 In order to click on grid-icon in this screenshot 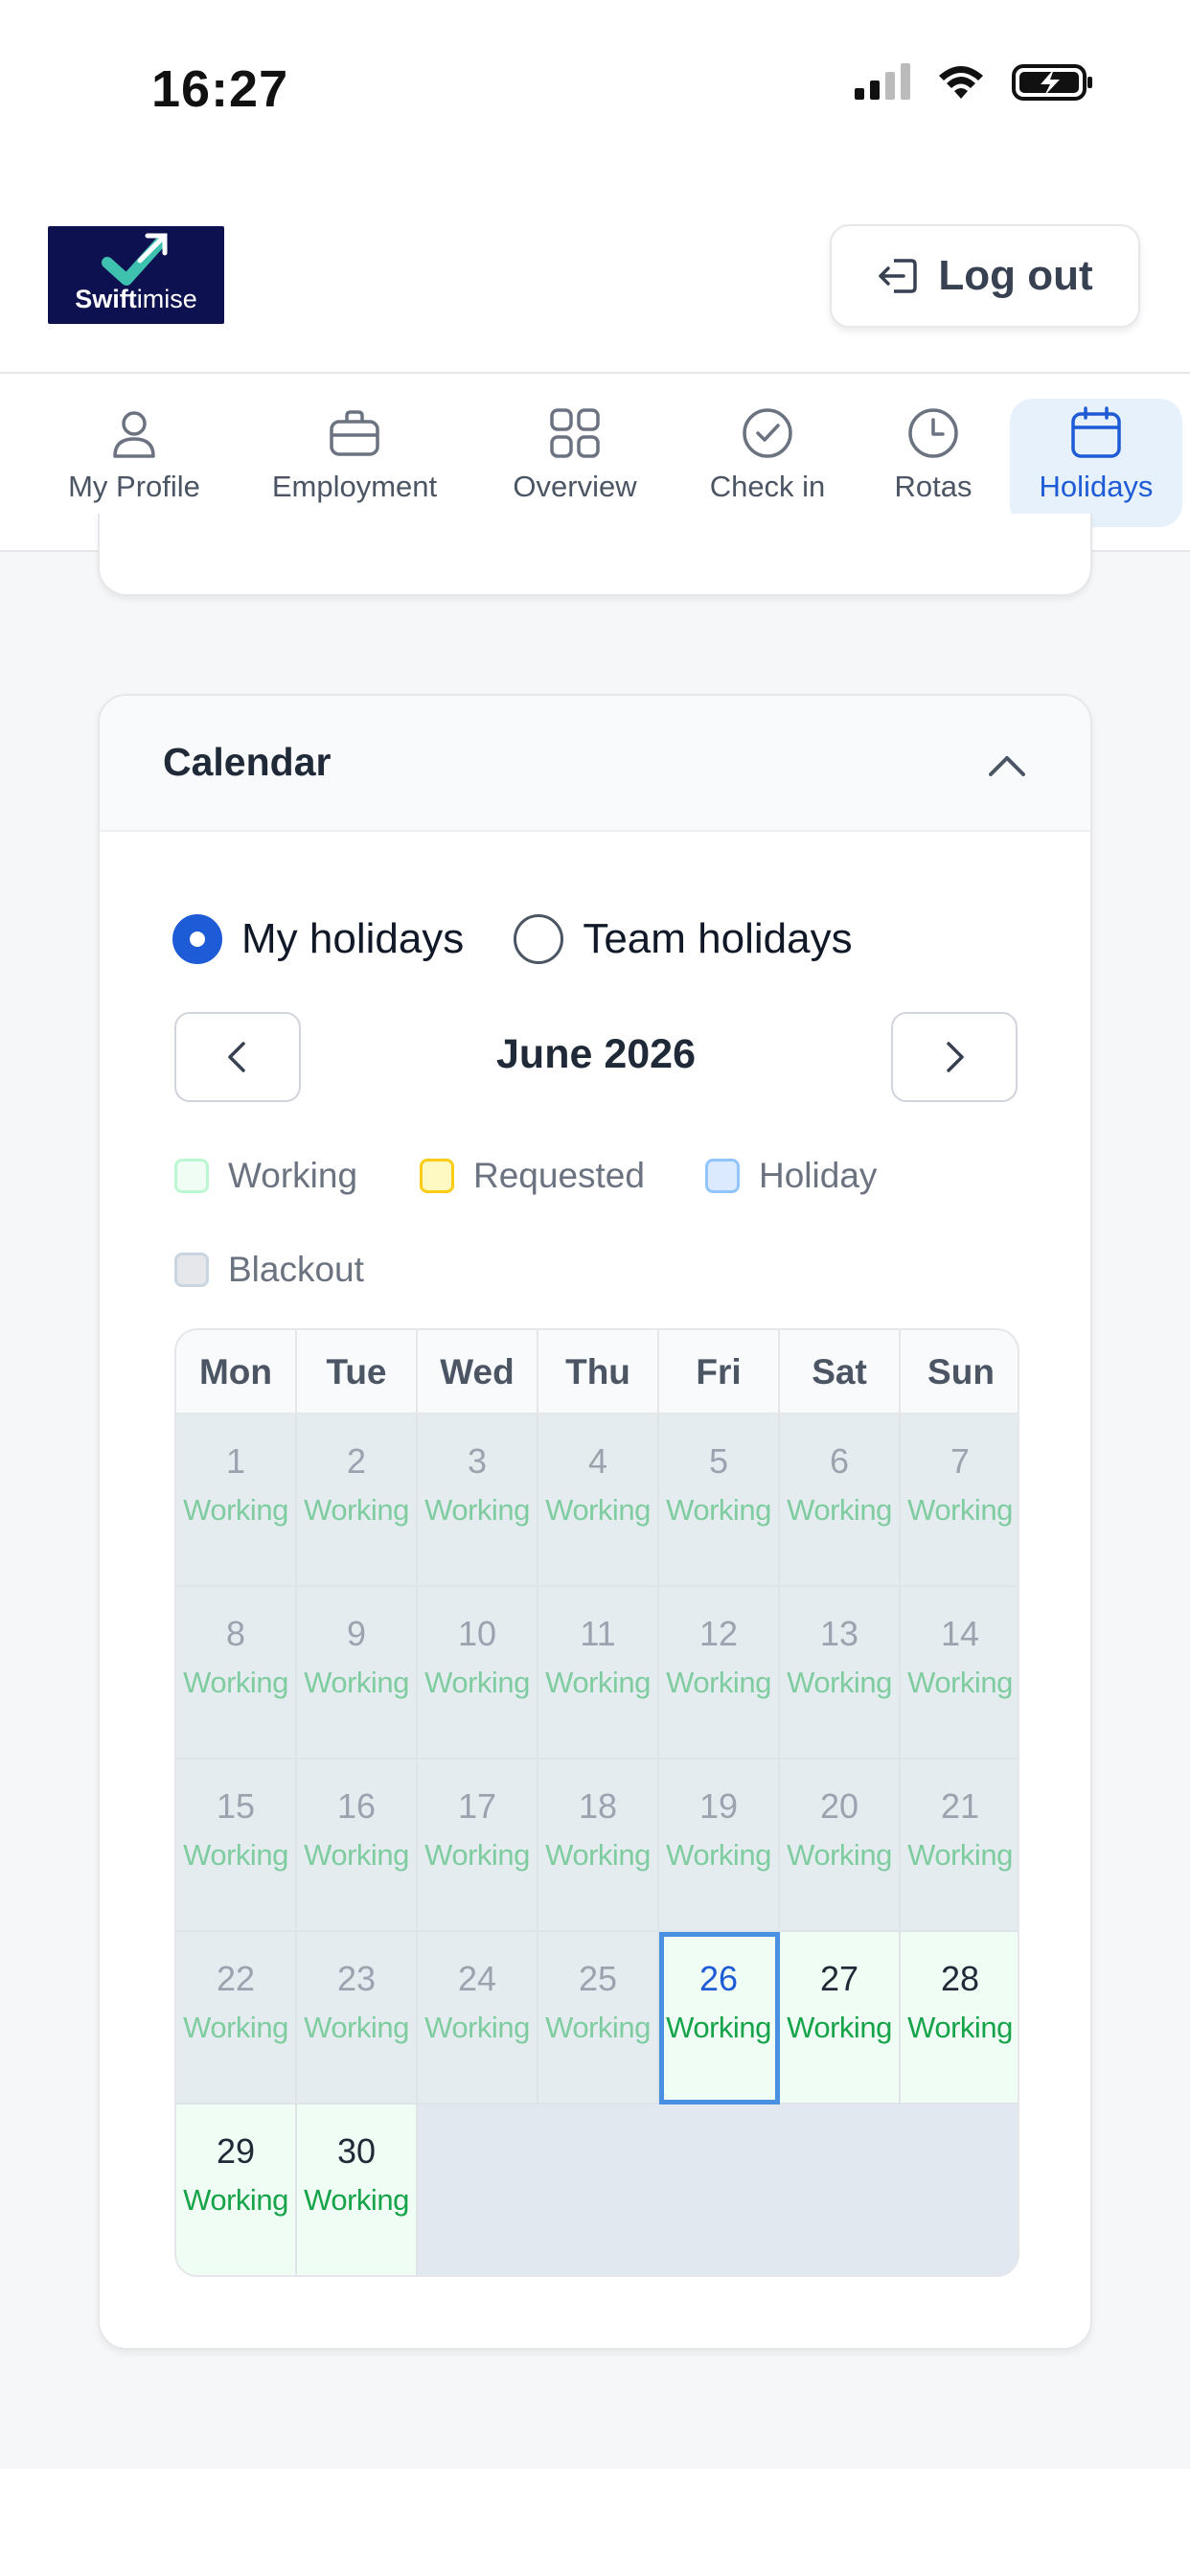, I will do `click(575, 433)`.